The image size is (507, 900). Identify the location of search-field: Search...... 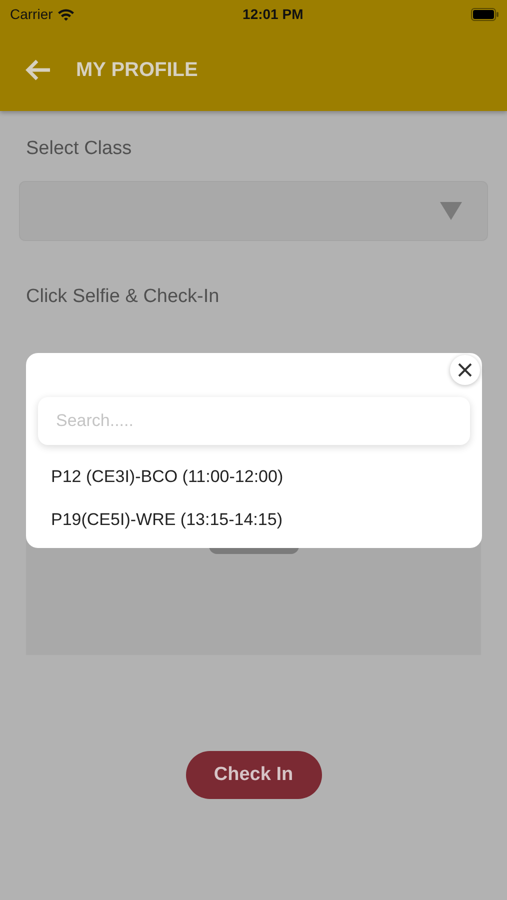
(254, 421).